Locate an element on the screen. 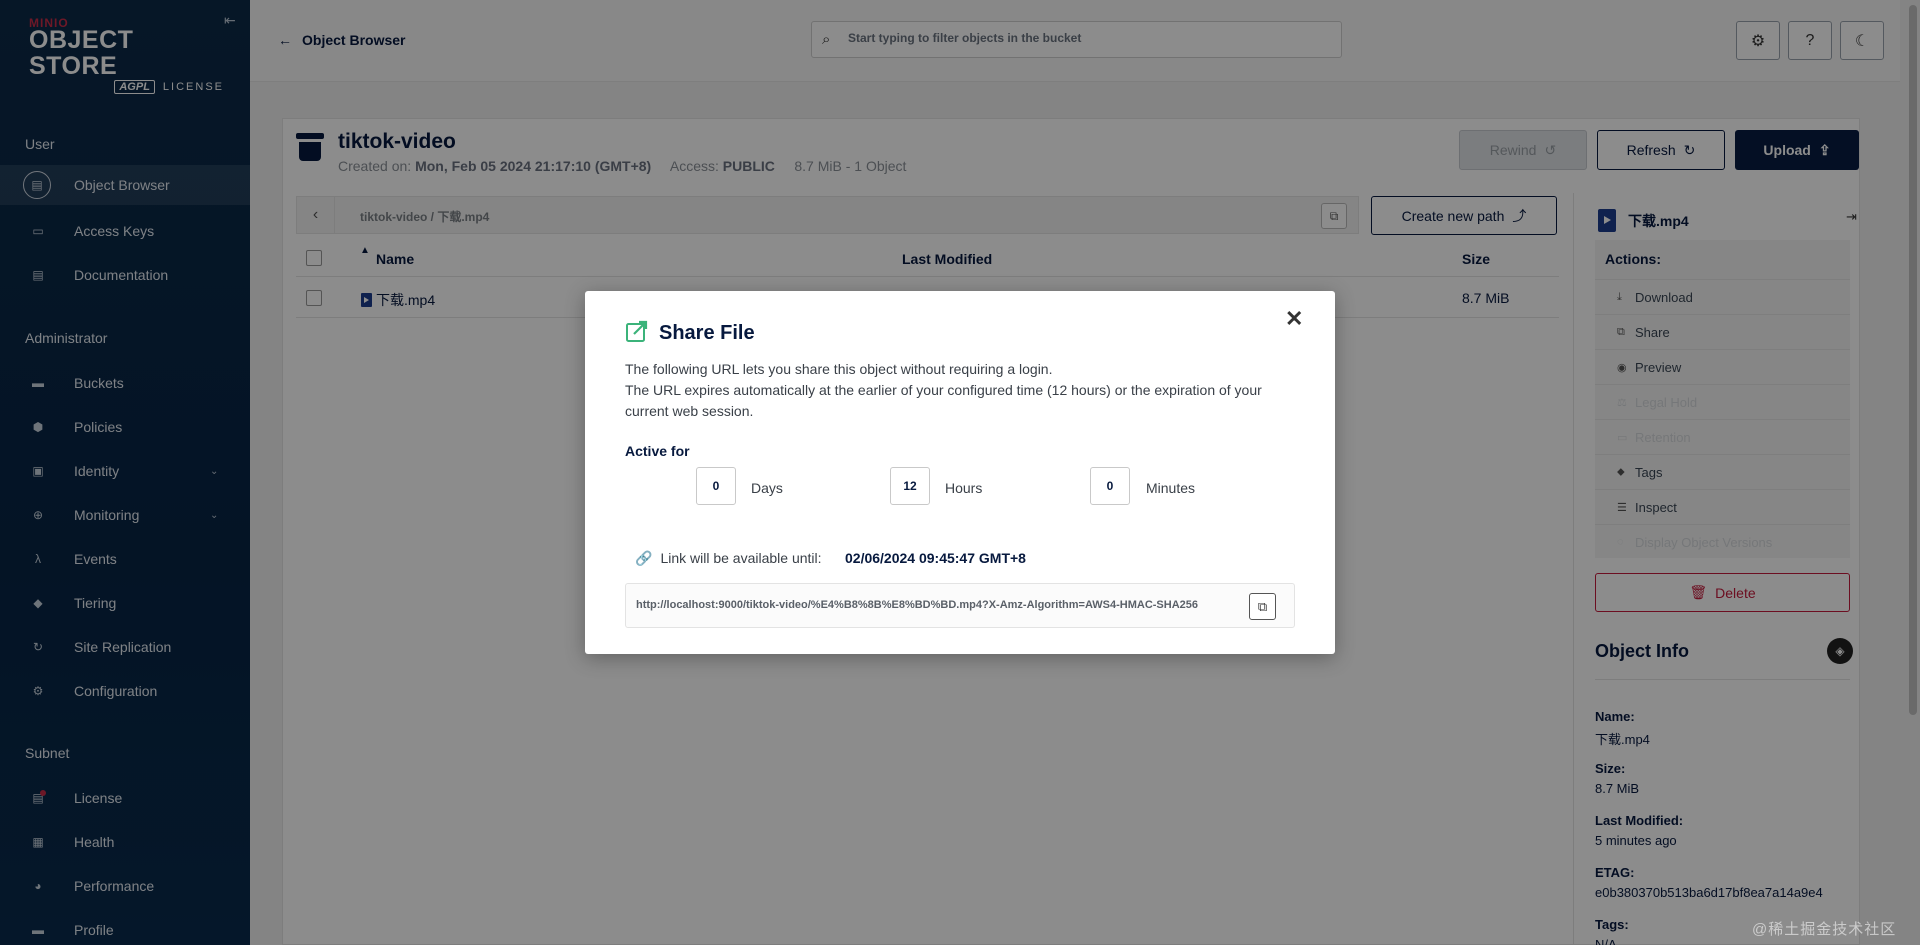  days-label: Days is located at coordinates (767, 488).